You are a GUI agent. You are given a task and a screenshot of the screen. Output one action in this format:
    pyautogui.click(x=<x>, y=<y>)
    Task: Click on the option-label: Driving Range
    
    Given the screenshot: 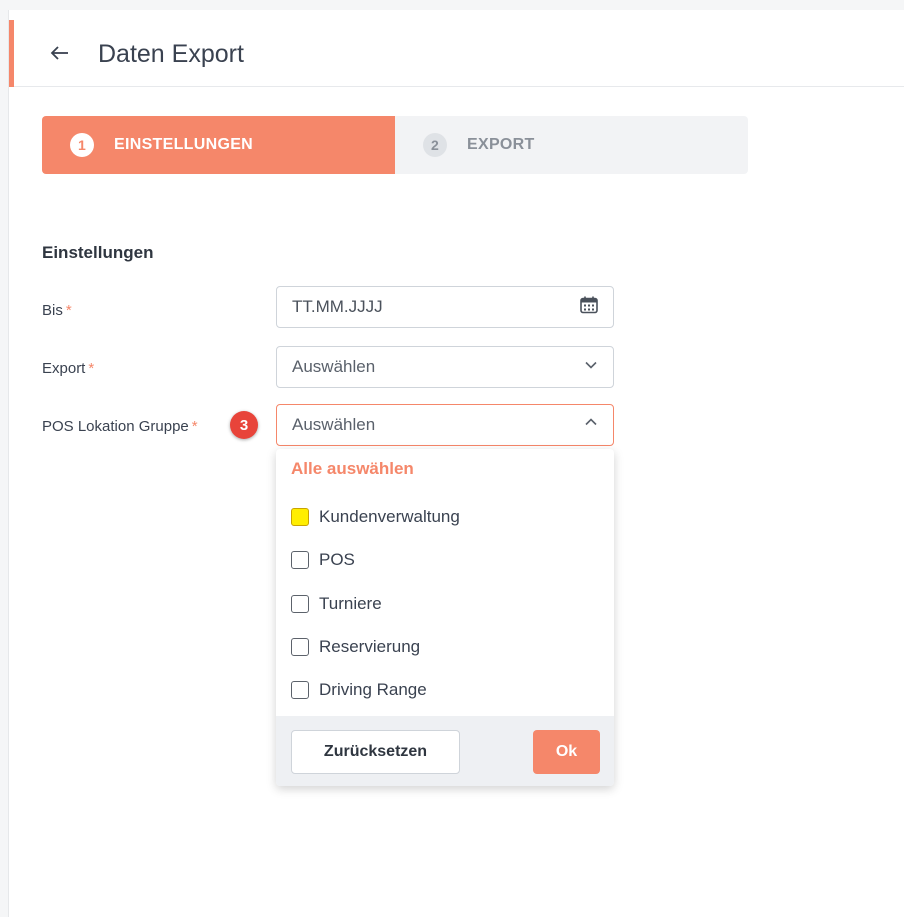 What is the action you would take?
    pyautogui.click(x=373, y=689)
    